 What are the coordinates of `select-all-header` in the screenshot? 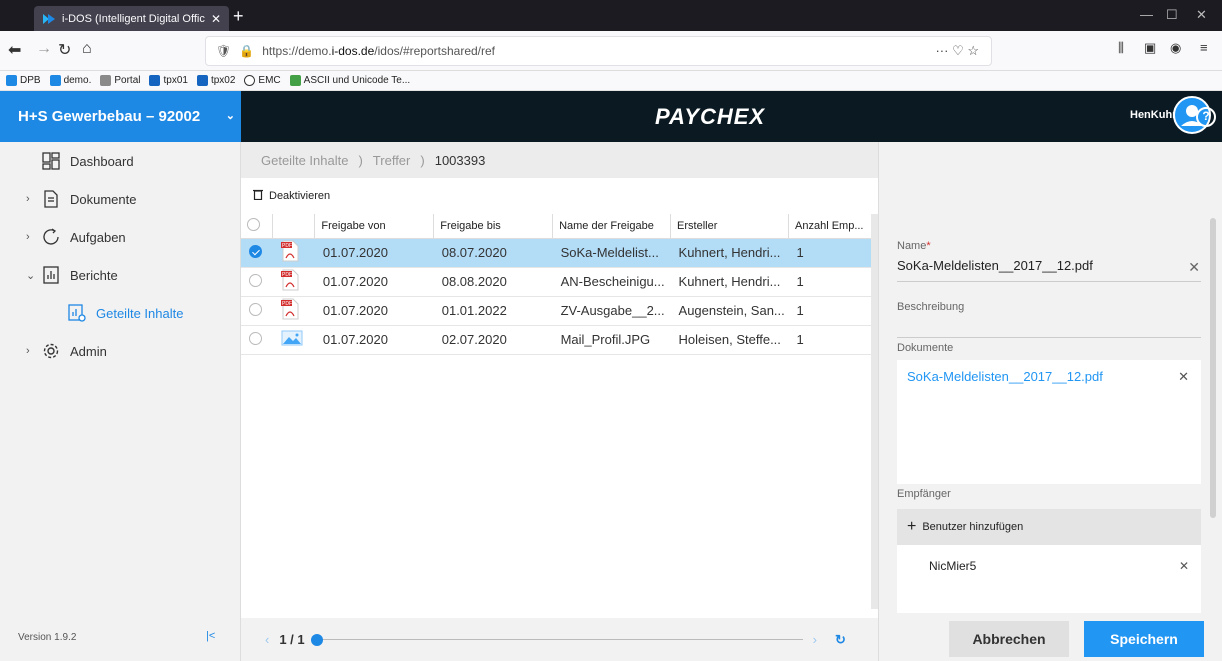 It's located at (257, 226).